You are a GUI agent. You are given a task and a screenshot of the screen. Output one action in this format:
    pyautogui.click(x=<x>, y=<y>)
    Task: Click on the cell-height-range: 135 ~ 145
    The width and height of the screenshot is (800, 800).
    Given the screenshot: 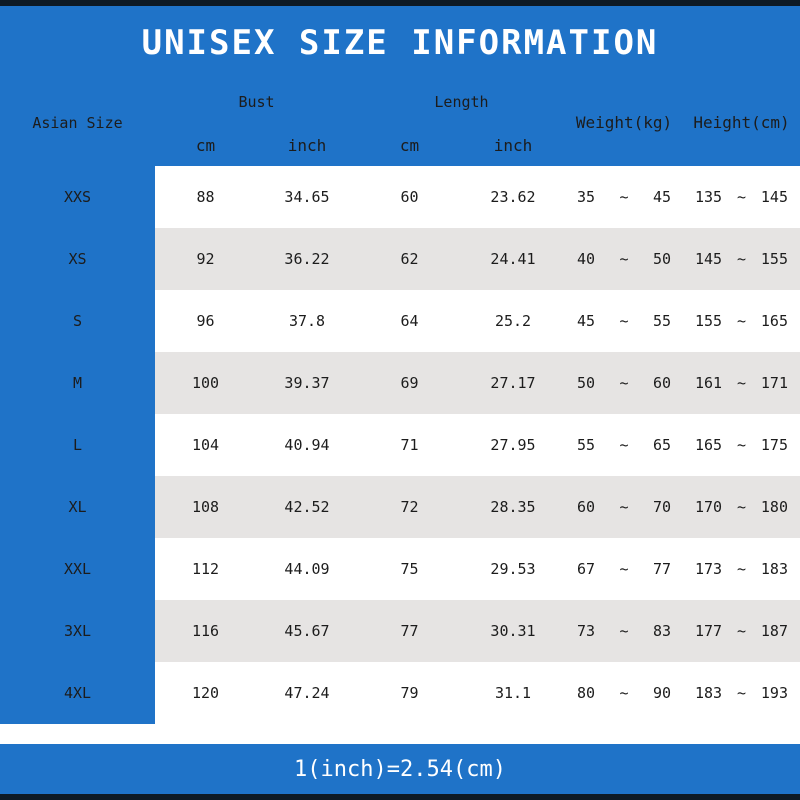 What is the action you would take?
    pyautogui.click(x=741, y=197)
    